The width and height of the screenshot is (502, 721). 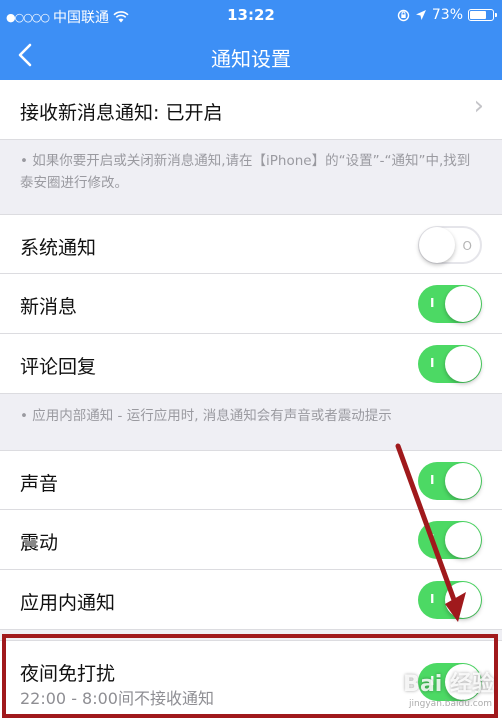 I want to click on annotation-arrow-icon, so click(x=430, y=532).